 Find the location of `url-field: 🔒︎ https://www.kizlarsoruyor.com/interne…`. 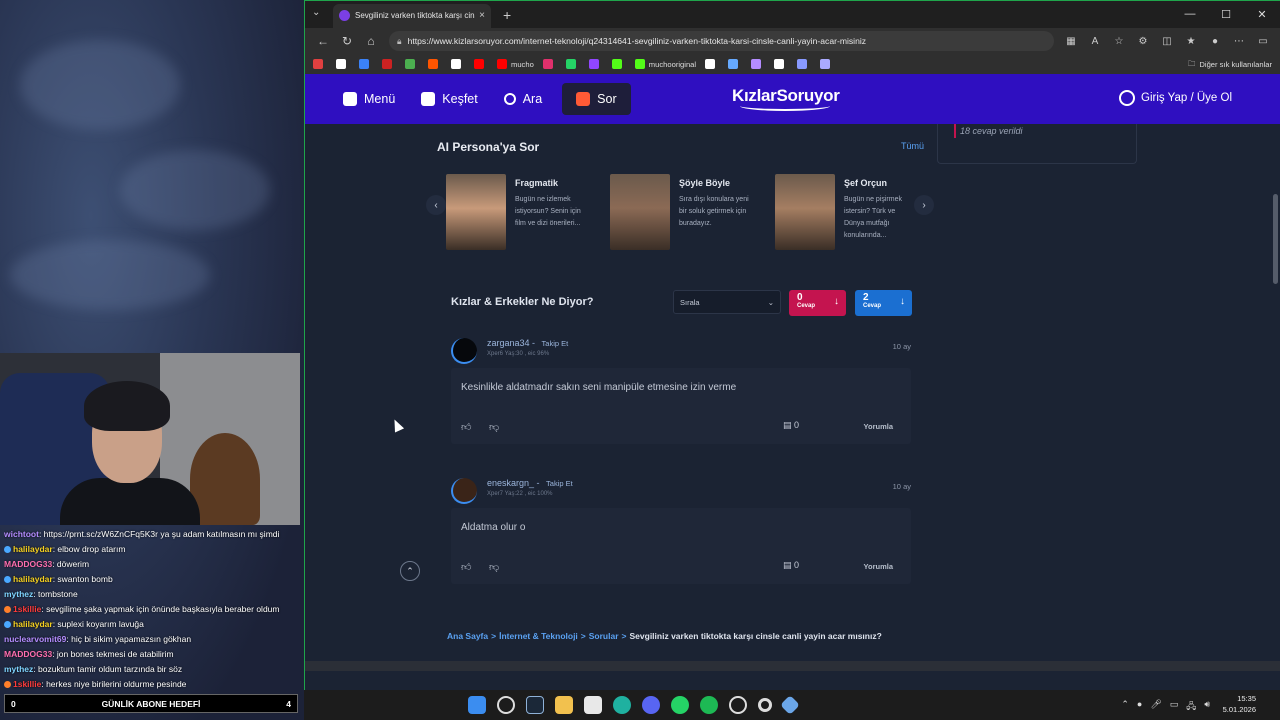

url-field: 🔒︎ https://www.kizlarsoruyor.com/interne… is located at coordinates (721, 41).